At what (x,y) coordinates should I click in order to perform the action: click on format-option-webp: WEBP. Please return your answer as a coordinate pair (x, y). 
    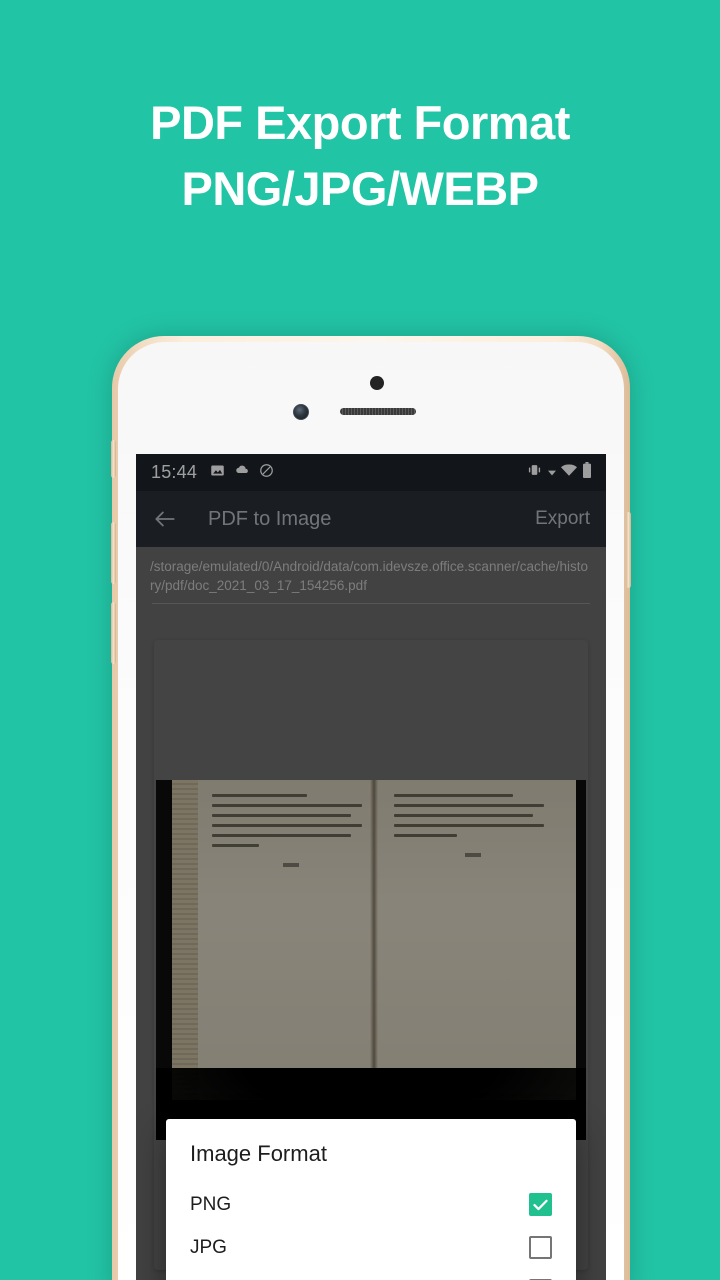
    Looking at the image, I should click on (371, 1274).